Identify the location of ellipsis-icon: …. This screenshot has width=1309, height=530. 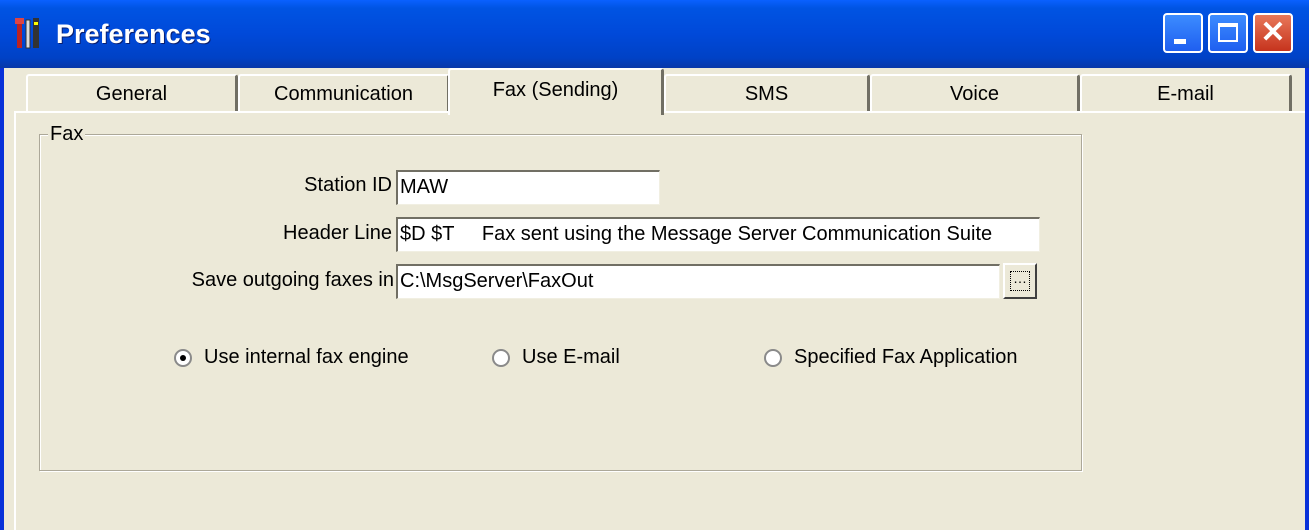
(1020, 281).